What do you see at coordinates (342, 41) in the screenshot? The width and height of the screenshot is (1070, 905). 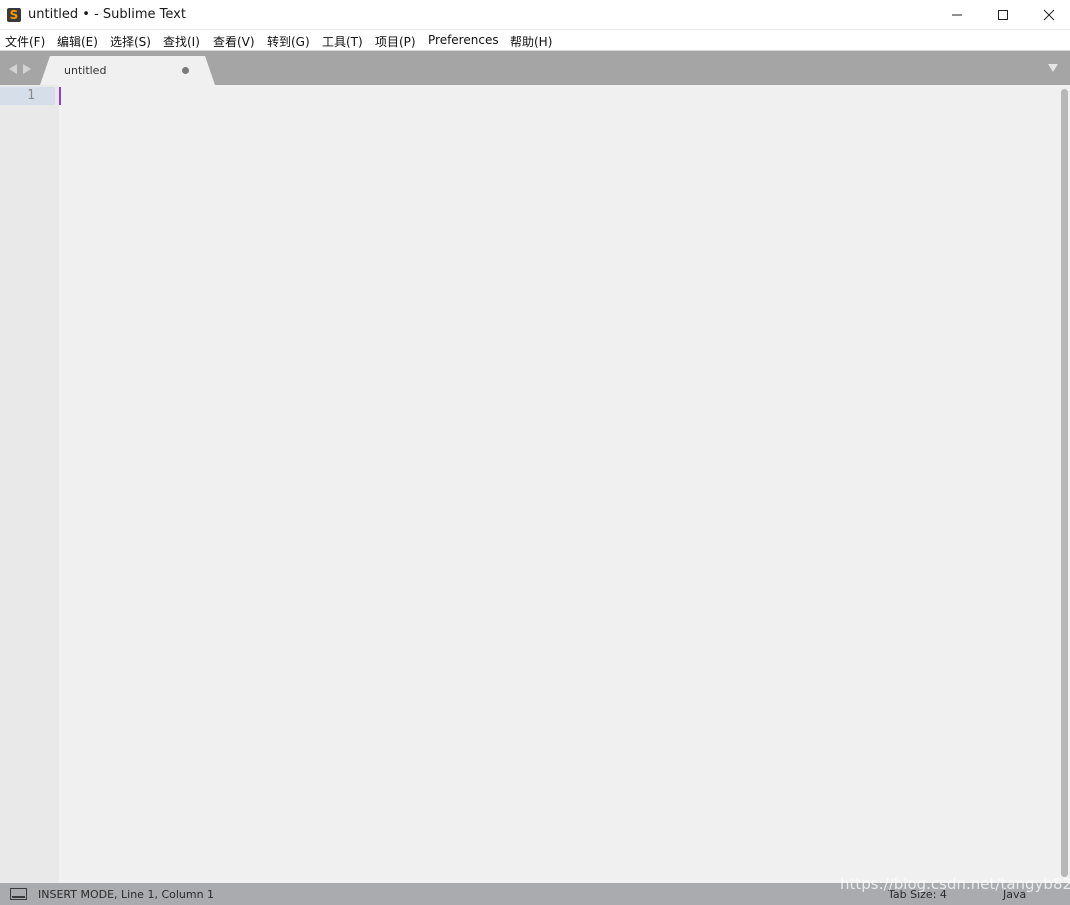 I see `menu-tools: 工具(T)` at bounding box center [342, 41].